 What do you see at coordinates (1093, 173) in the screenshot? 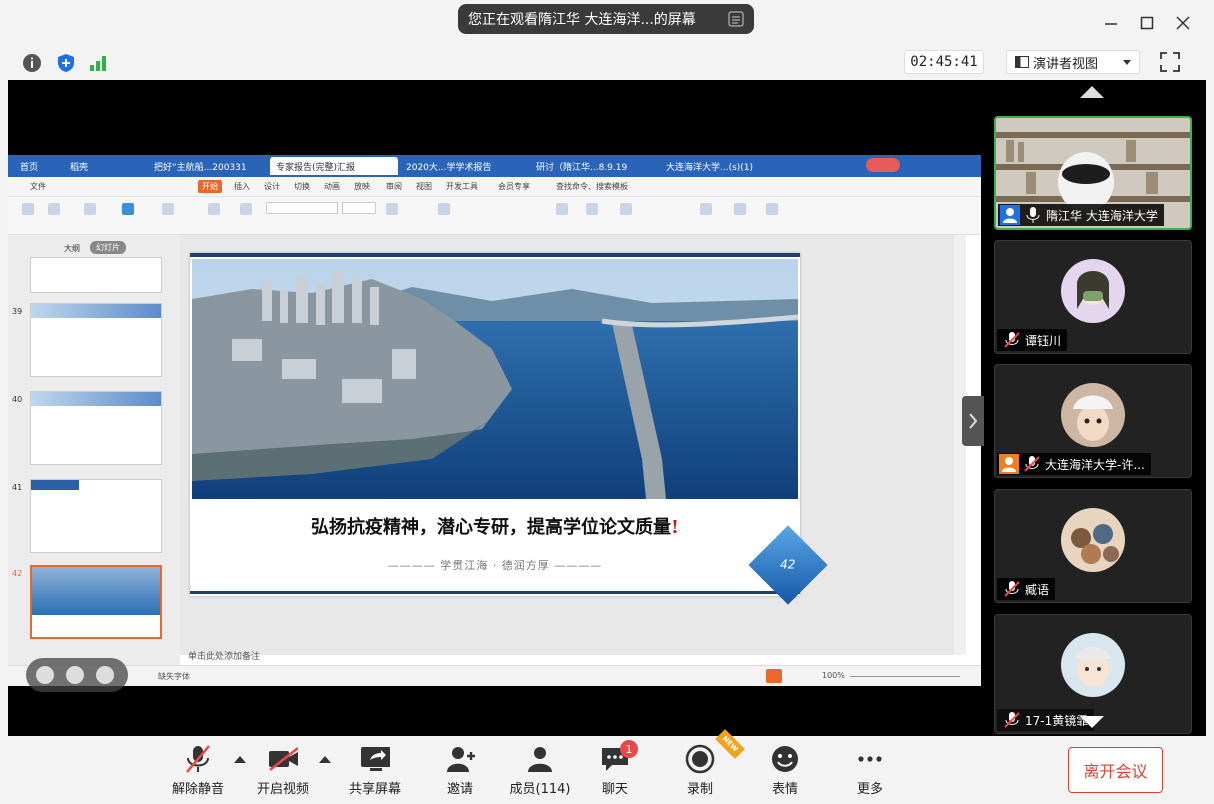
I see `participant-tile-active: 隋江华 大连海洋大学` at bounding box center [1093, 173].